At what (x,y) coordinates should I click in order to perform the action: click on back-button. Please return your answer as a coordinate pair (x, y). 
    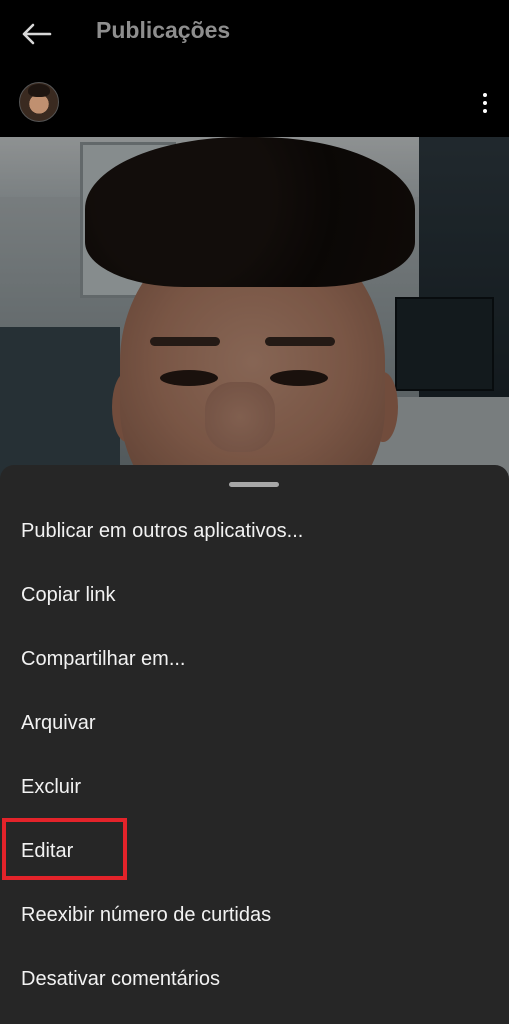
    Looking at the image, I should click on (36, 34).